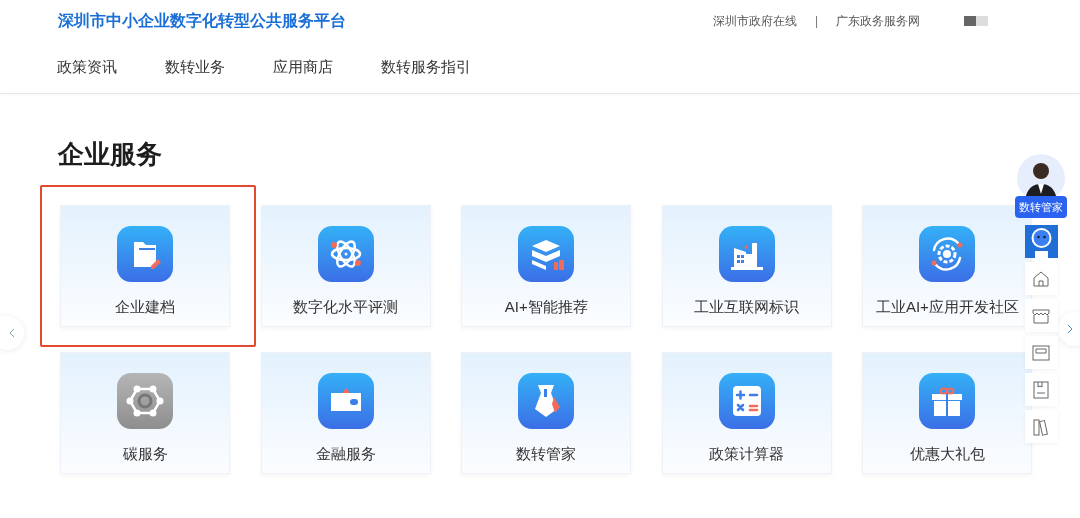 Image resolution: width=1080 pixels, height=518 pixels. What do you see at coordinates (109, 154) in the screenshot?
I see `section-title: 企业服务` at bounding box center [109, 154].